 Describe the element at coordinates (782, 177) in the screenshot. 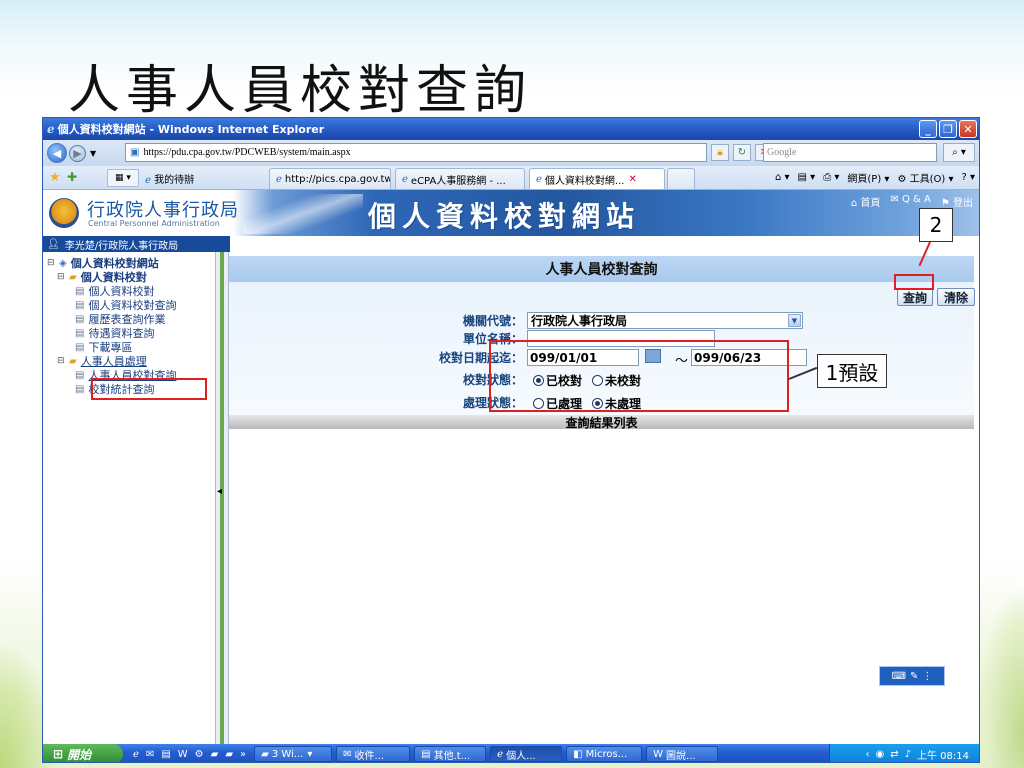

I see `home-icon: ⌂ ▾` at that location.